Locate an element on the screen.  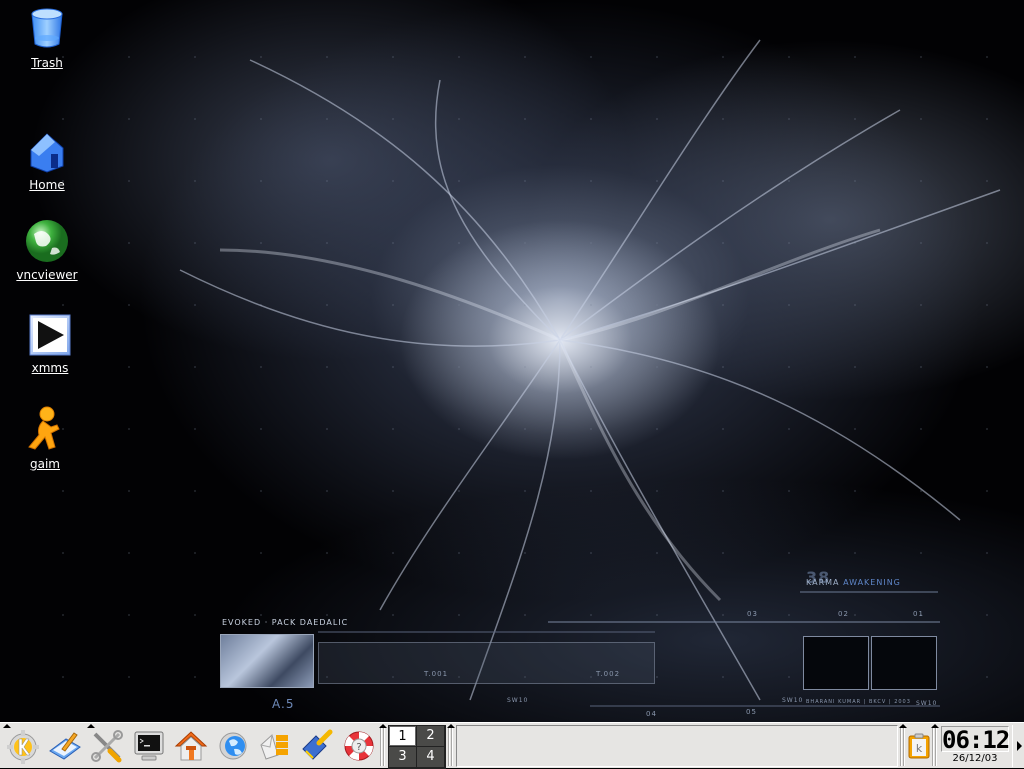
desktop-icon-label: vncviewer is located at coordinates (47, 275).